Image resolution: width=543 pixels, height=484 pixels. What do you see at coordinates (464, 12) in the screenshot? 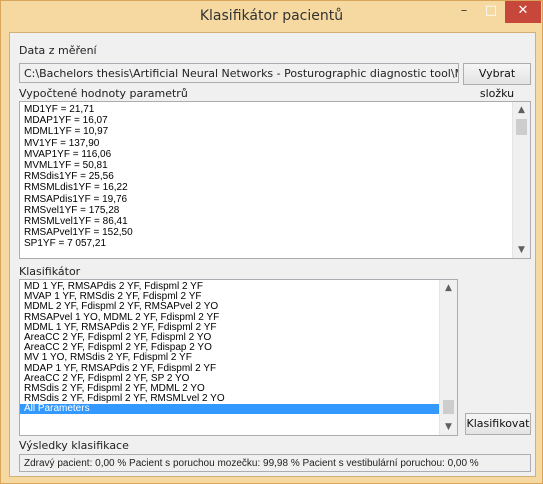
I see `minimize-button: –` at bounding box center [464, 12].